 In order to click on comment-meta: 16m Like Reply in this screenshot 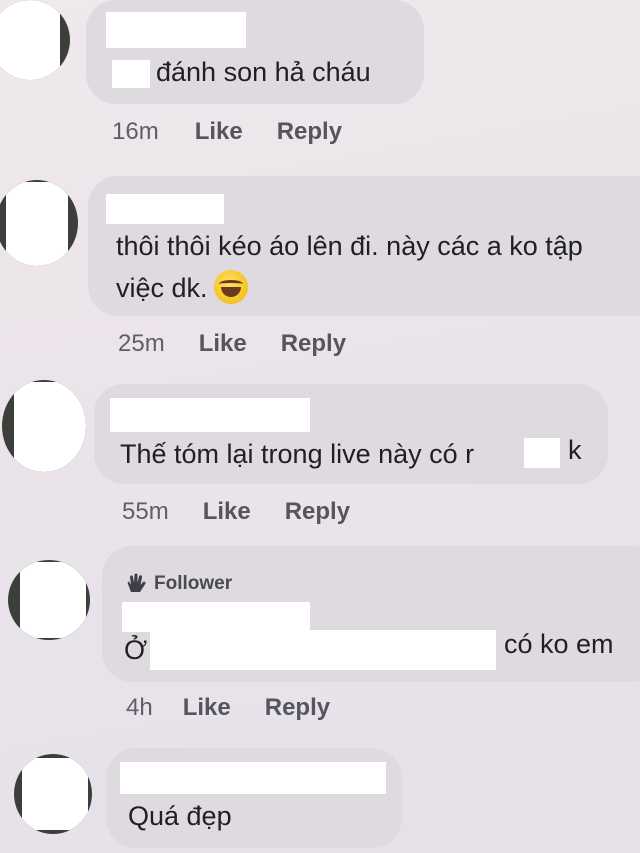, I will do `click(227, 132)`.